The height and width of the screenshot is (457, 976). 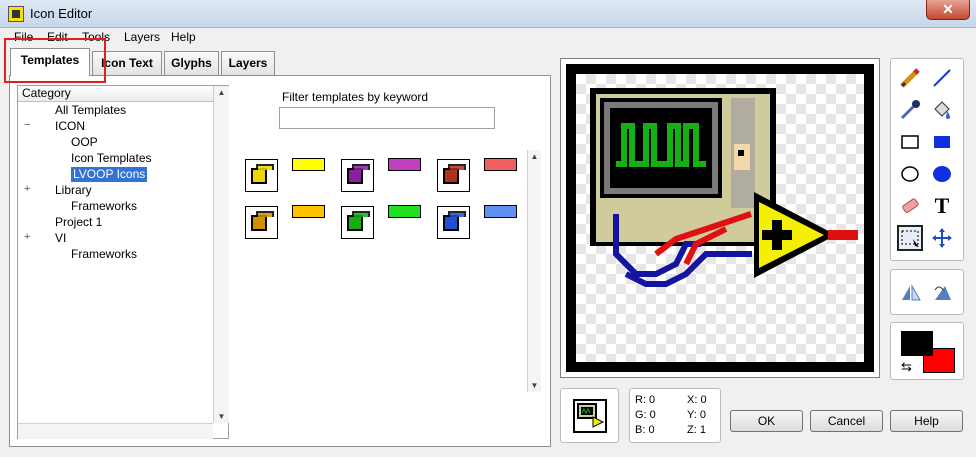 I want to click on pencil-icon, so click(x=910, y=78).